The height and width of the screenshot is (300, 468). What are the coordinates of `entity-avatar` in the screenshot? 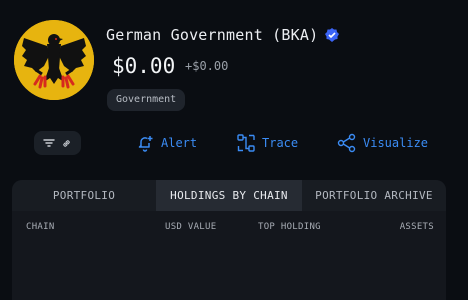 It's located at (54, 60).